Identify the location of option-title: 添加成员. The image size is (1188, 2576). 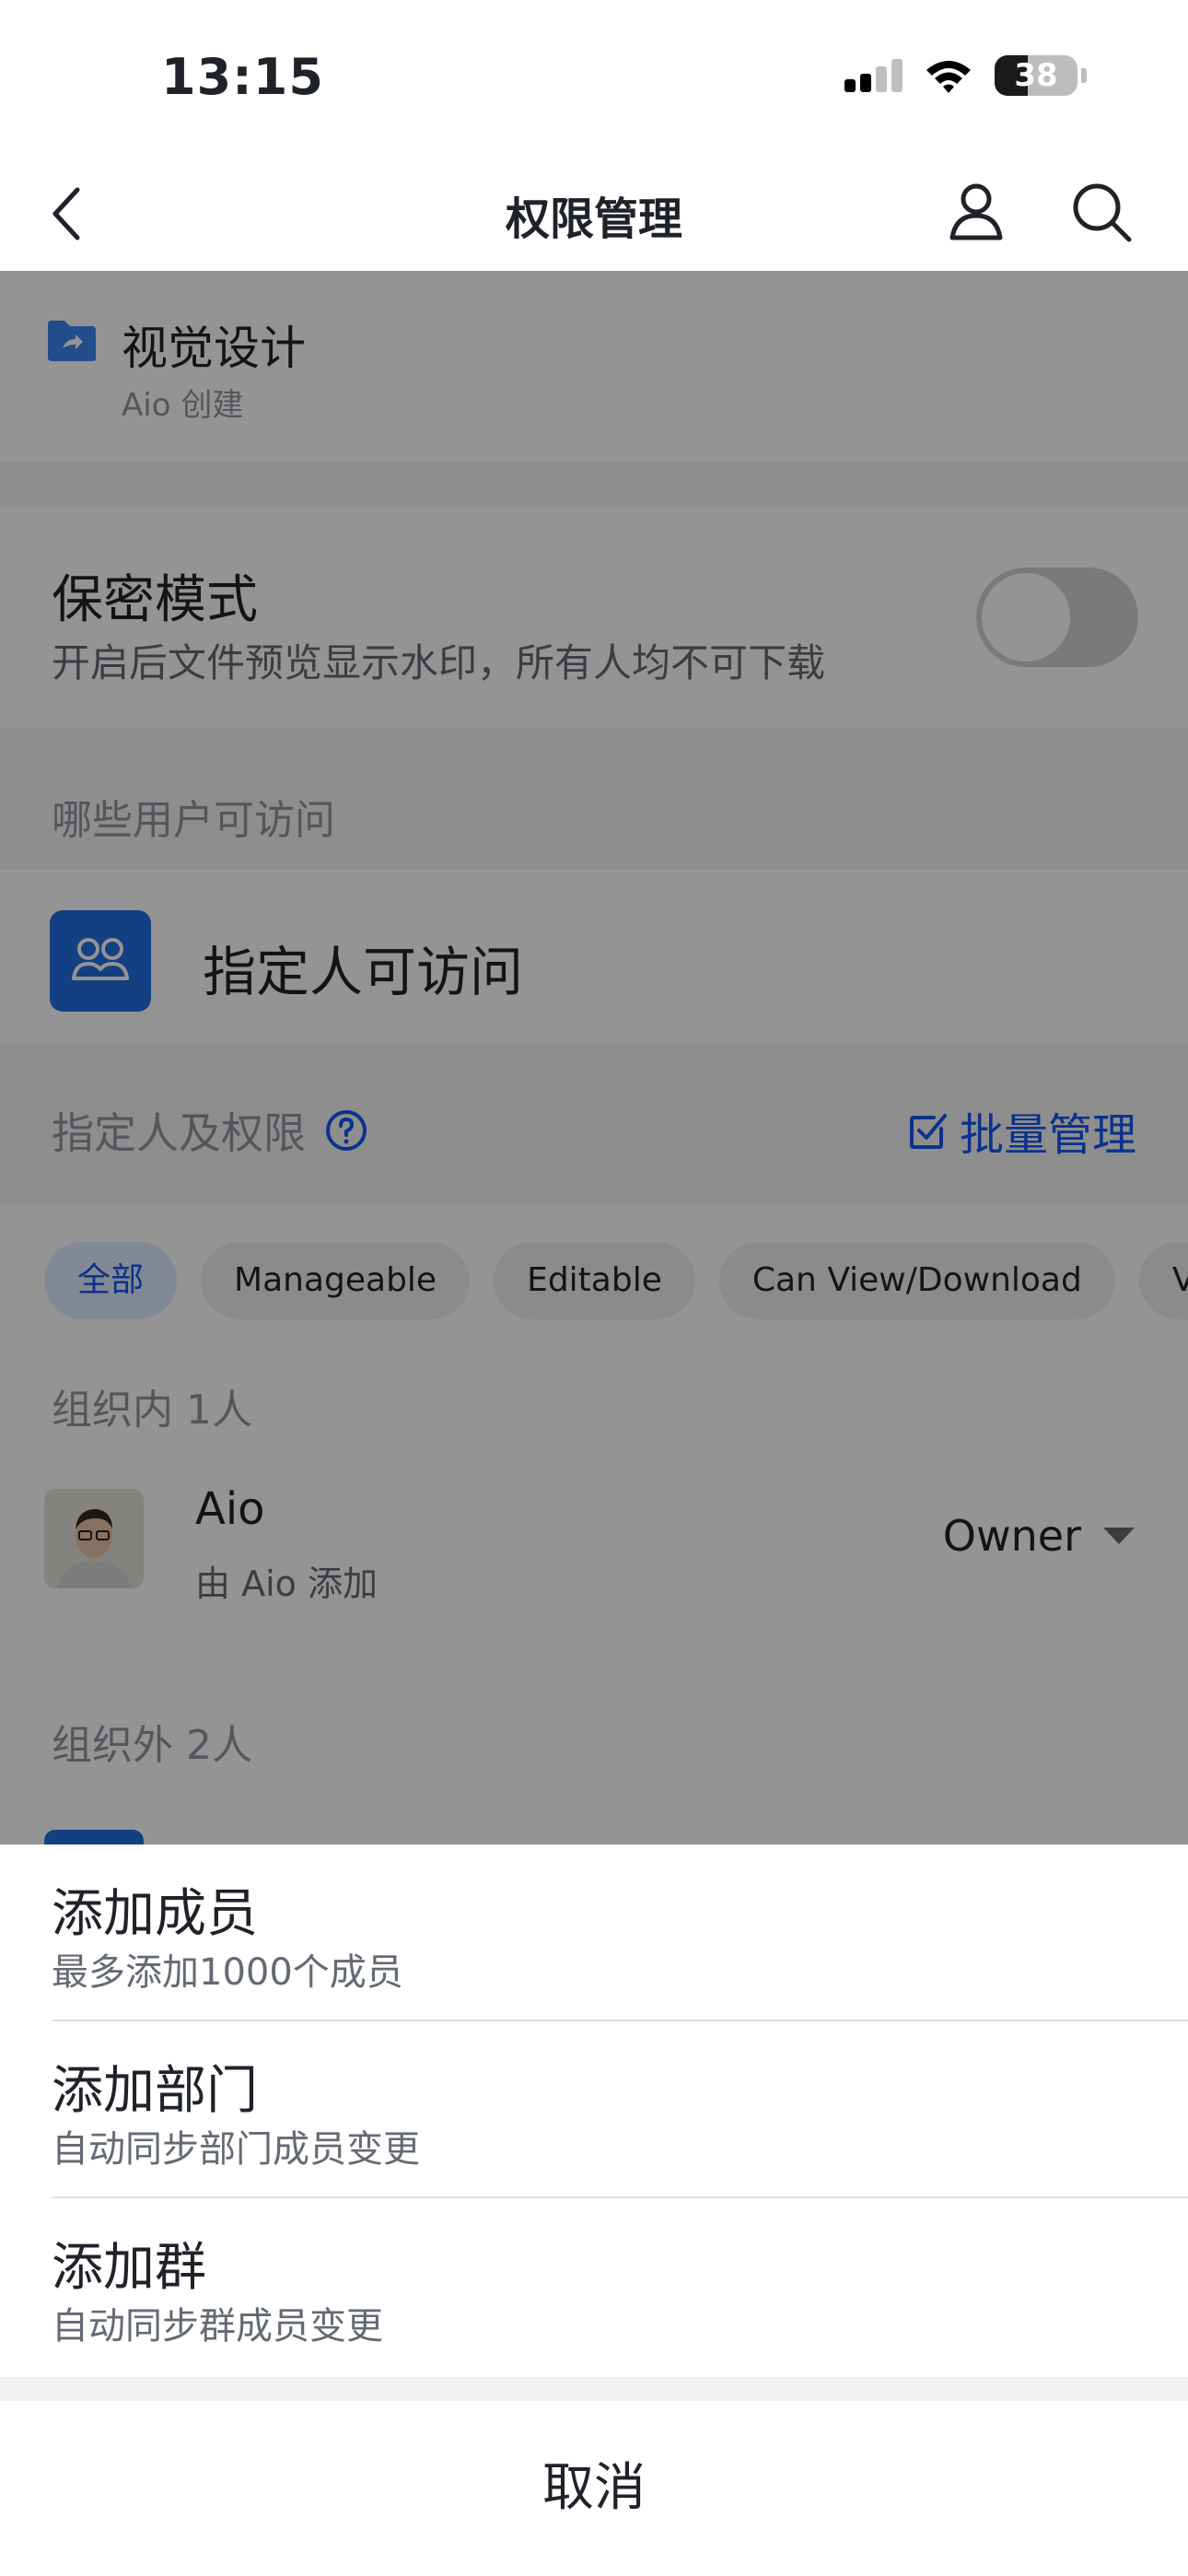
(155, 1914).